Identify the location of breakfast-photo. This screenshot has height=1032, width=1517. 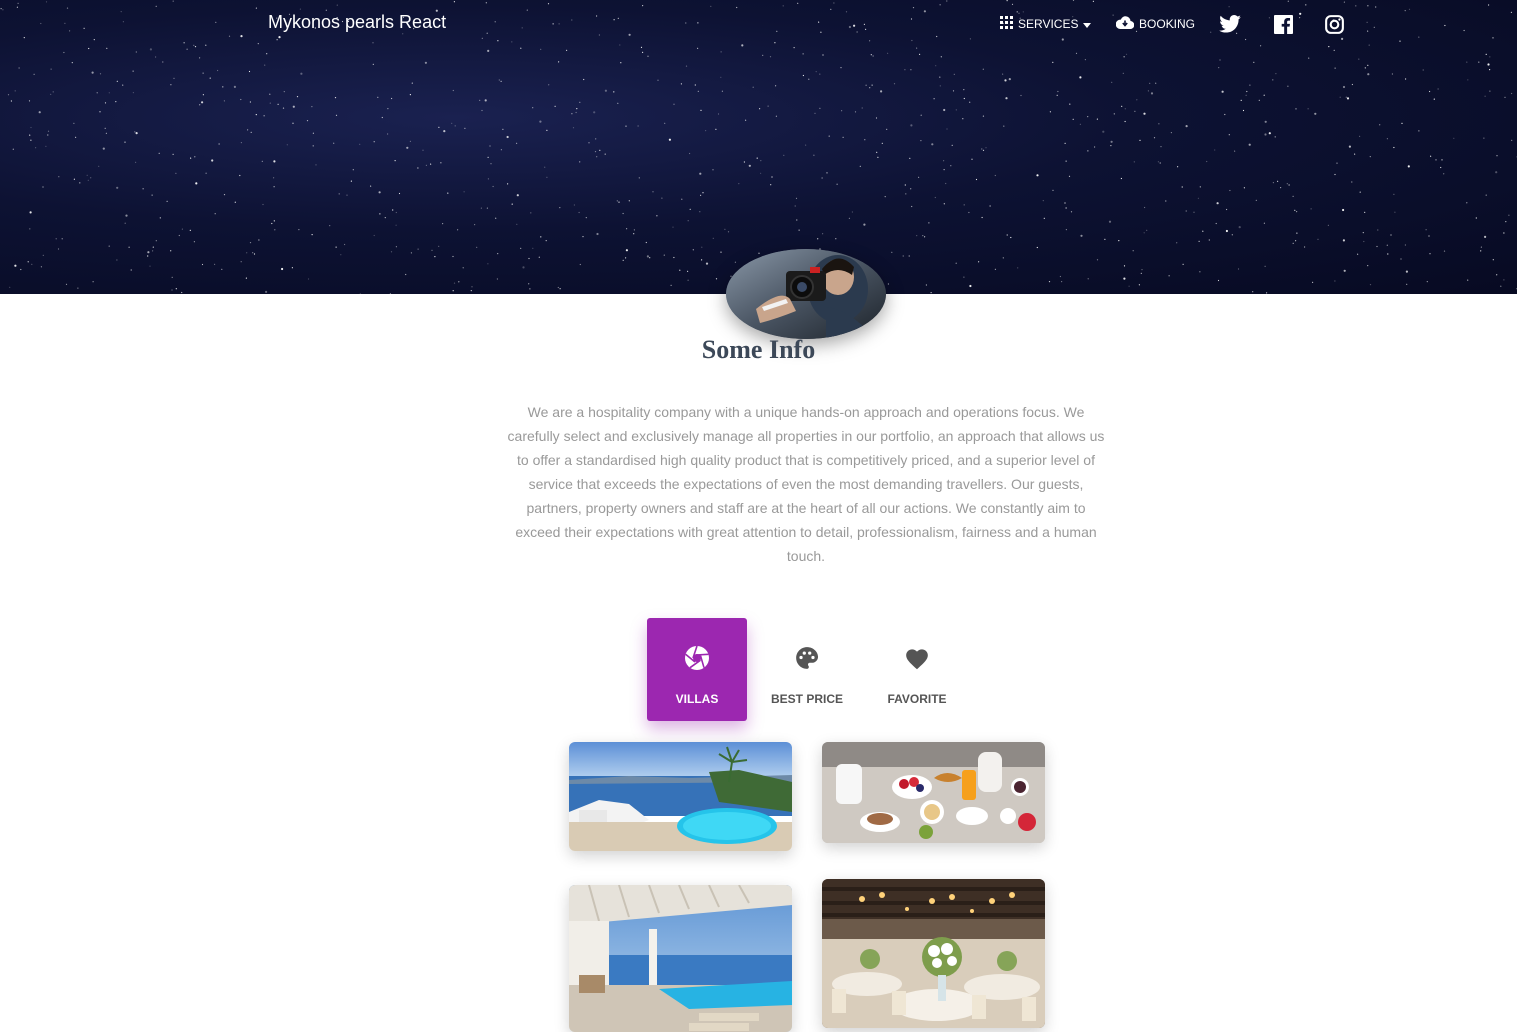
(933, 792).